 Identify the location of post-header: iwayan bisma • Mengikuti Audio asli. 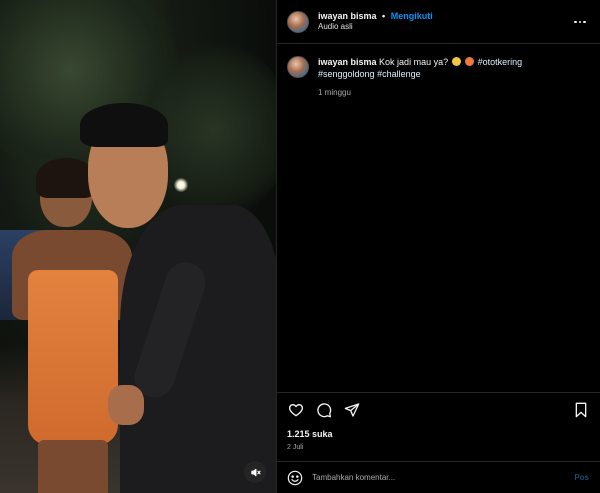
(438, 22).